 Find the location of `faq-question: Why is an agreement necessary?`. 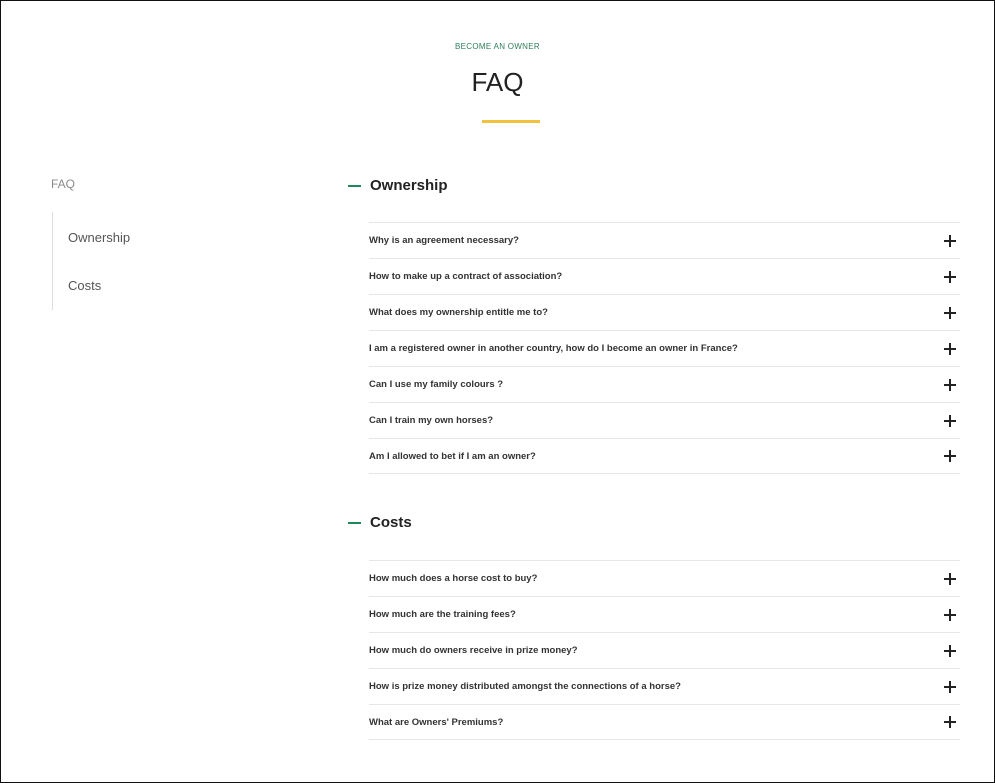

faq-question: Why is an agreement necessary? is located at coordinates (444, 240).